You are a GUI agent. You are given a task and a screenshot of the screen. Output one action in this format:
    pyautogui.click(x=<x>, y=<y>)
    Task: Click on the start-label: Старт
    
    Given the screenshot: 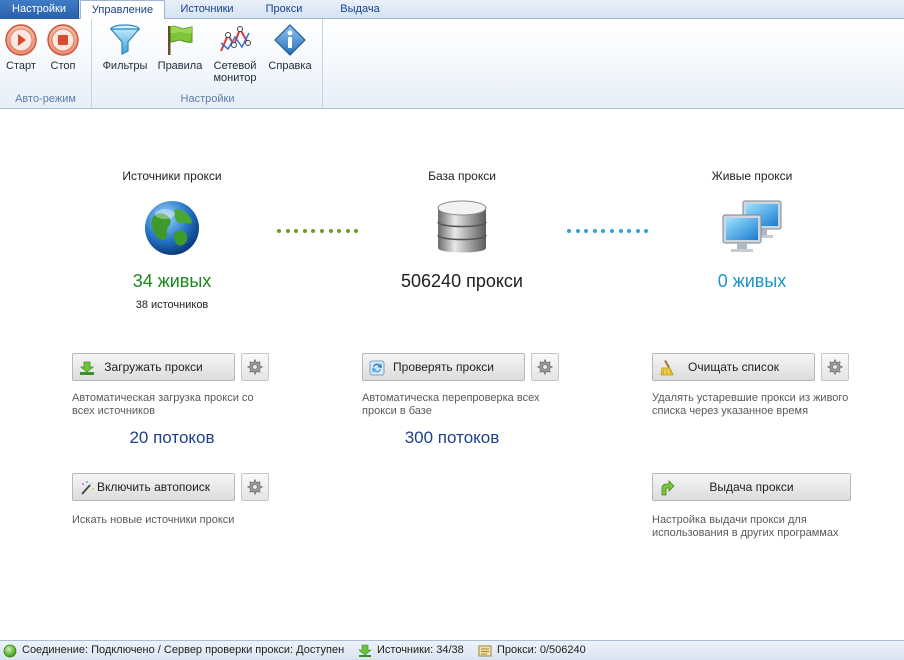 What is the action you would take?
    pyautogui.click(x=21, y=66)
    